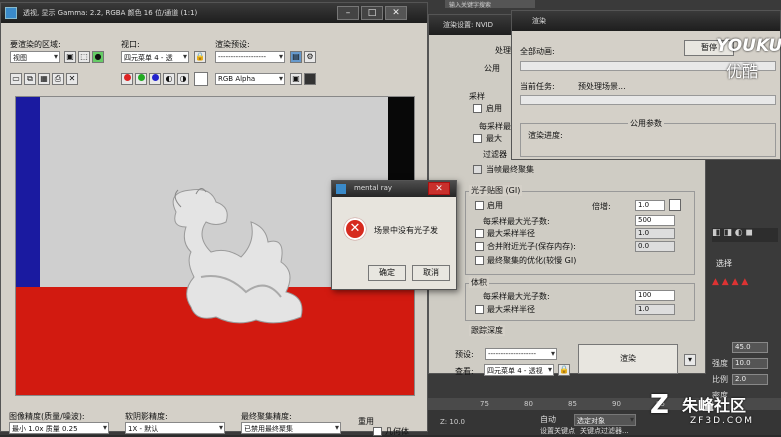 The image size is (781, 437). I want to click on photon-map-title: 光子贴图 (GI), so click(496, 190).